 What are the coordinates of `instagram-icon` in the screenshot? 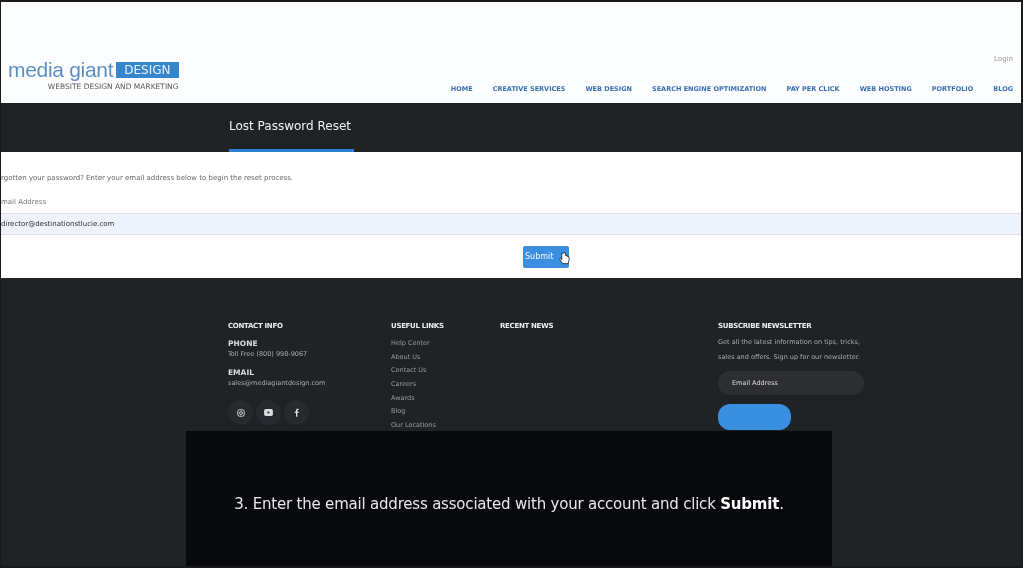 It's located at (240, 412).